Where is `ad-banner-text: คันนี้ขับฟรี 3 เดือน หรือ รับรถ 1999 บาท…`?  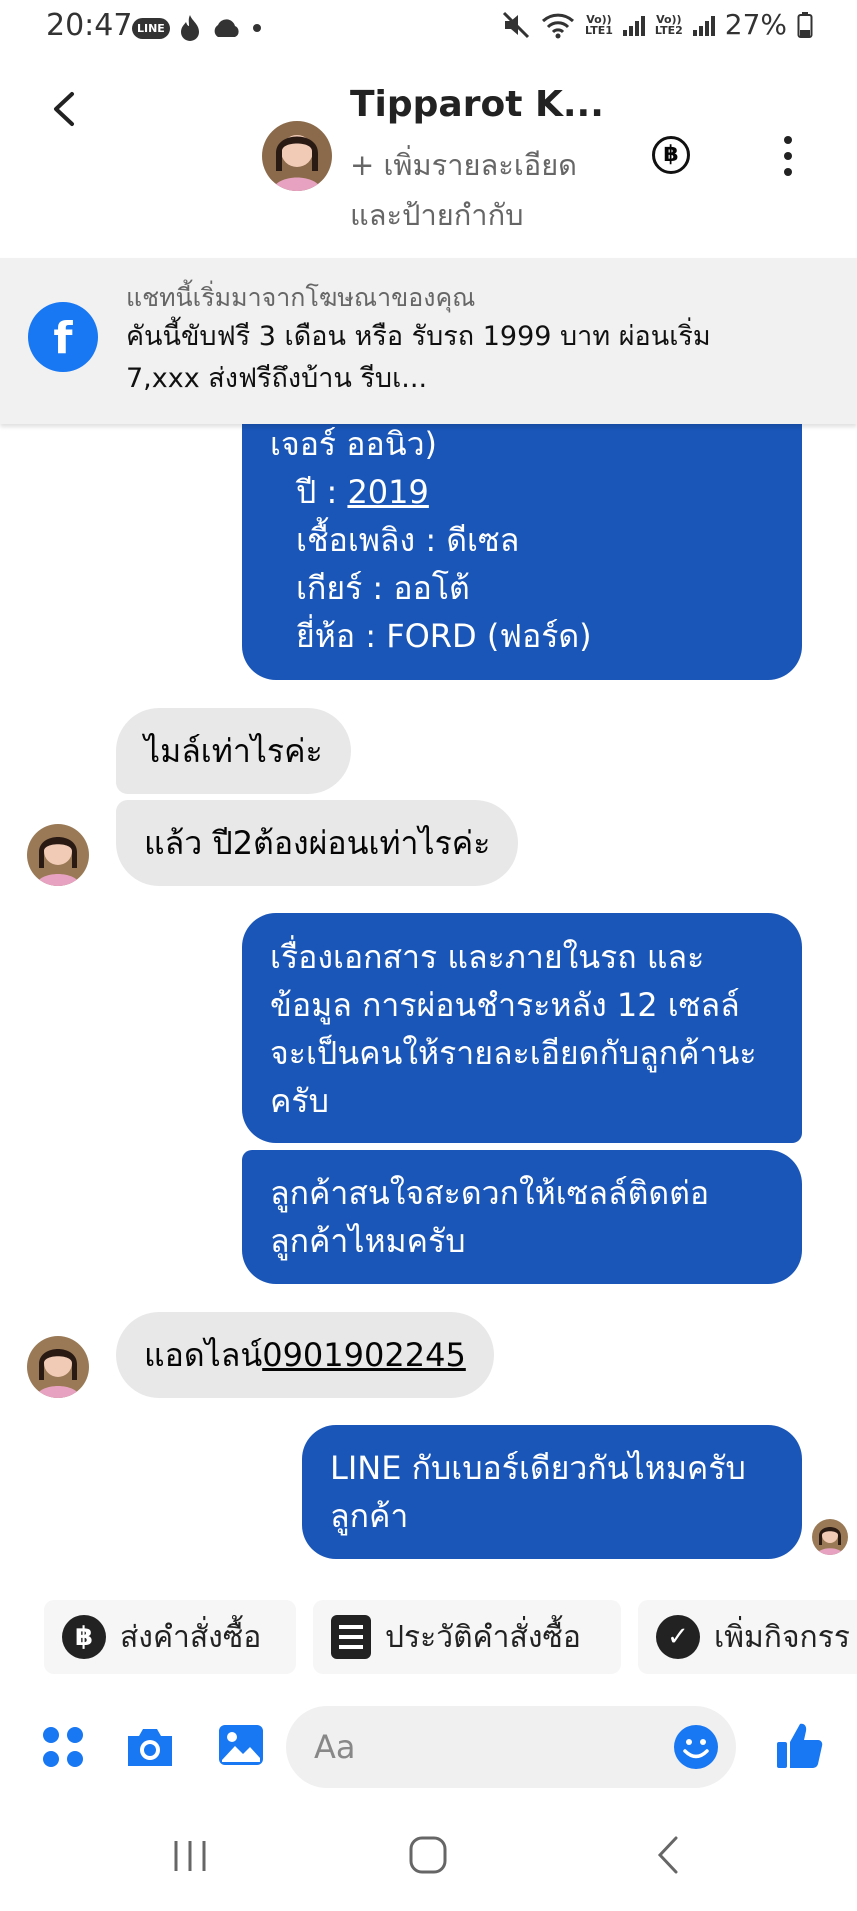 ad-banner-text: คันนี้ขับฟรี 3 เดือน หรือ รับรถ 1999 บาท… is located at coordinates (418, 357).